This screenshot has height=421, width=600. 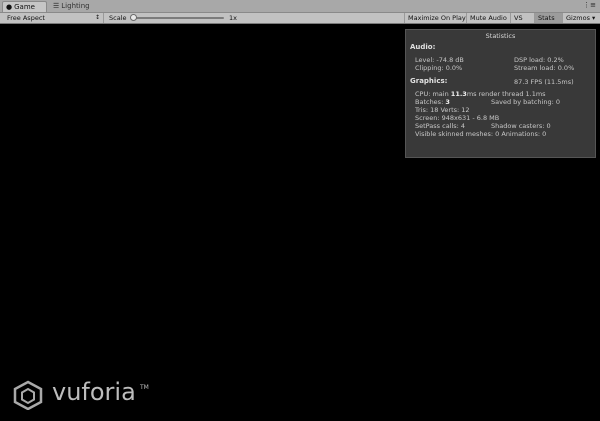 I want to click on fps-readout: 87.3 FPS (11.5ms), so click(x=544, y=82).